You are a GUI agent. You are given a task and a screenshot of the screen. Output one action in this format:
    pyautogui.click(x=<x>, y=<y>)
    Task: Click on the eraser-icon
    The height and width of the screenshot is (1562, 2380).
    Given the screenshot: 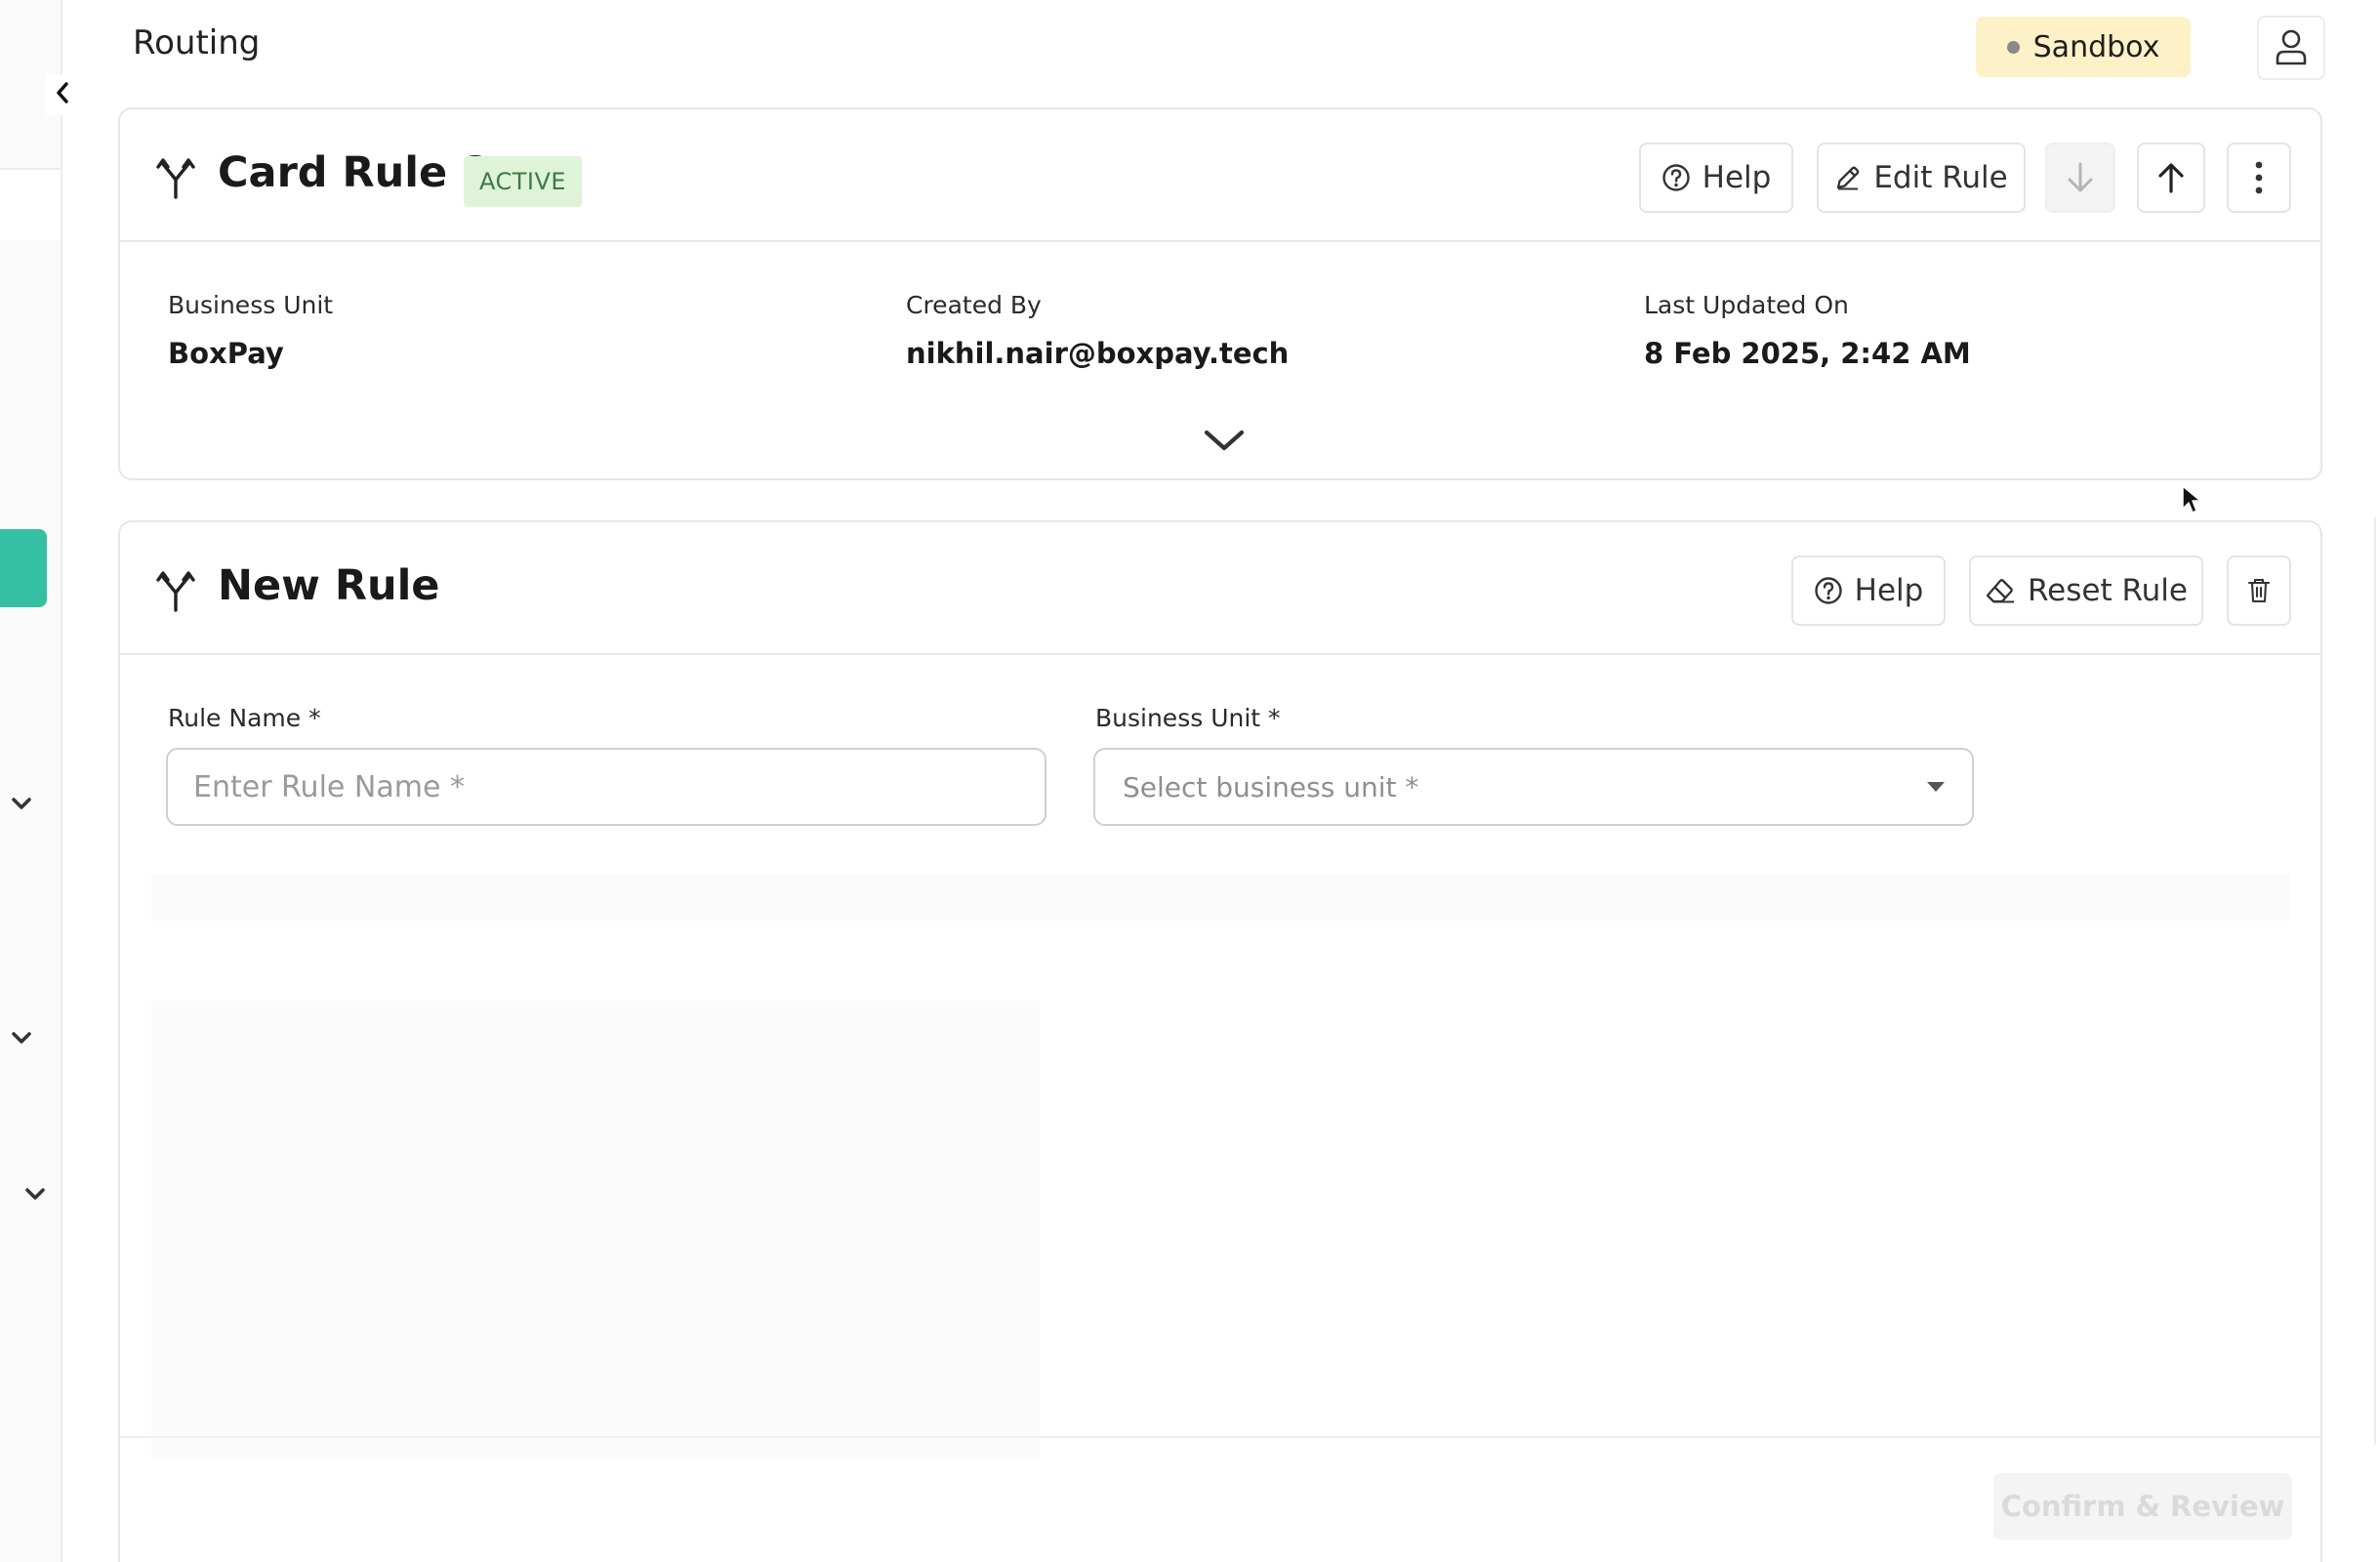 What is the action you would take?
    pyautogui.click(x=2000, y=590)
    